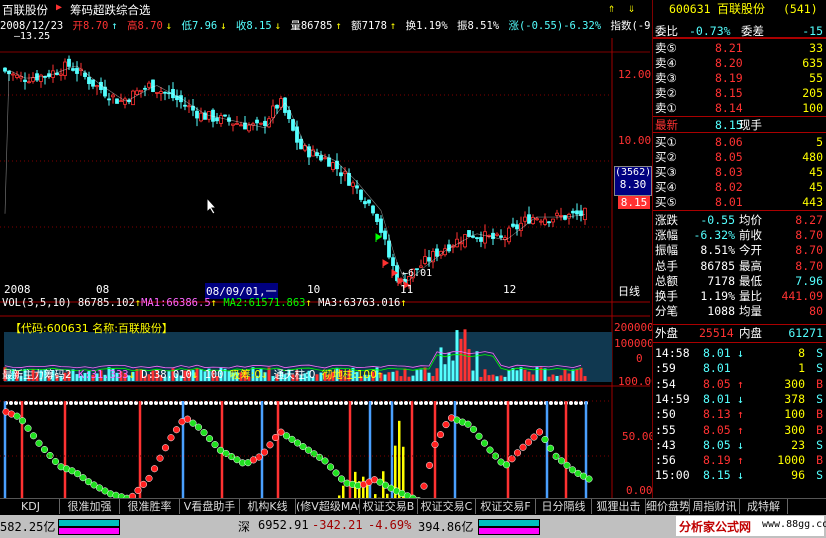 The width and height of the screenshot is (826, 538). I want to click on quote-header: 600631 百联股份 (541), so click(739, 10).